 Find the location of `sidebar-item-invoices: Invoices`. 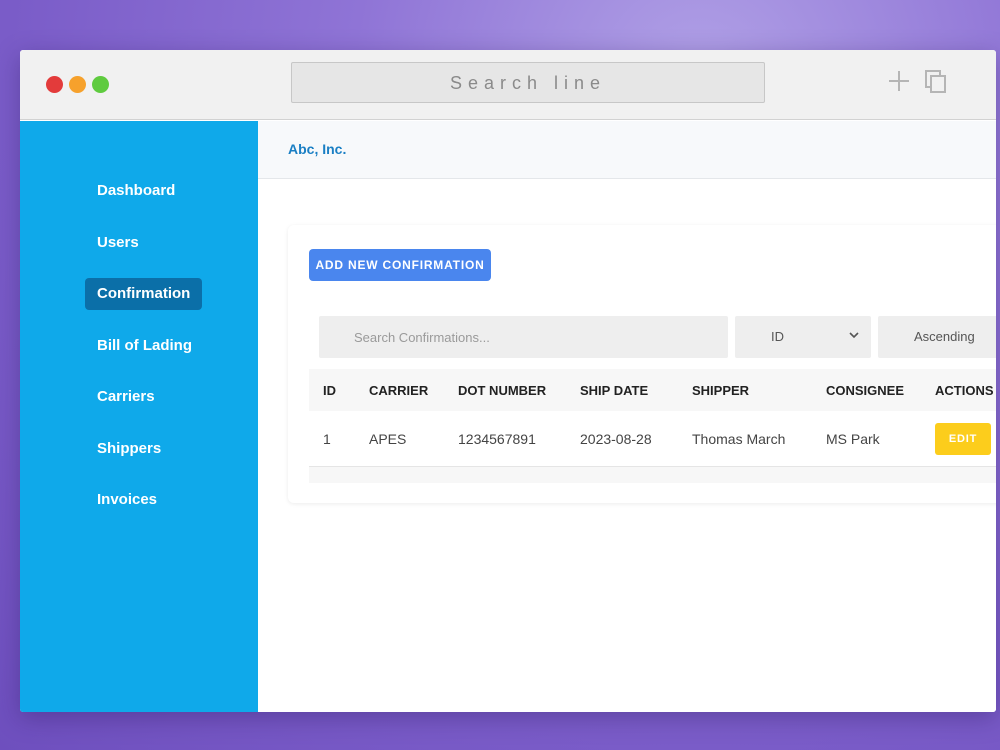

sidebar-item-invoices: Invoices is located at coordinates (127, 500).